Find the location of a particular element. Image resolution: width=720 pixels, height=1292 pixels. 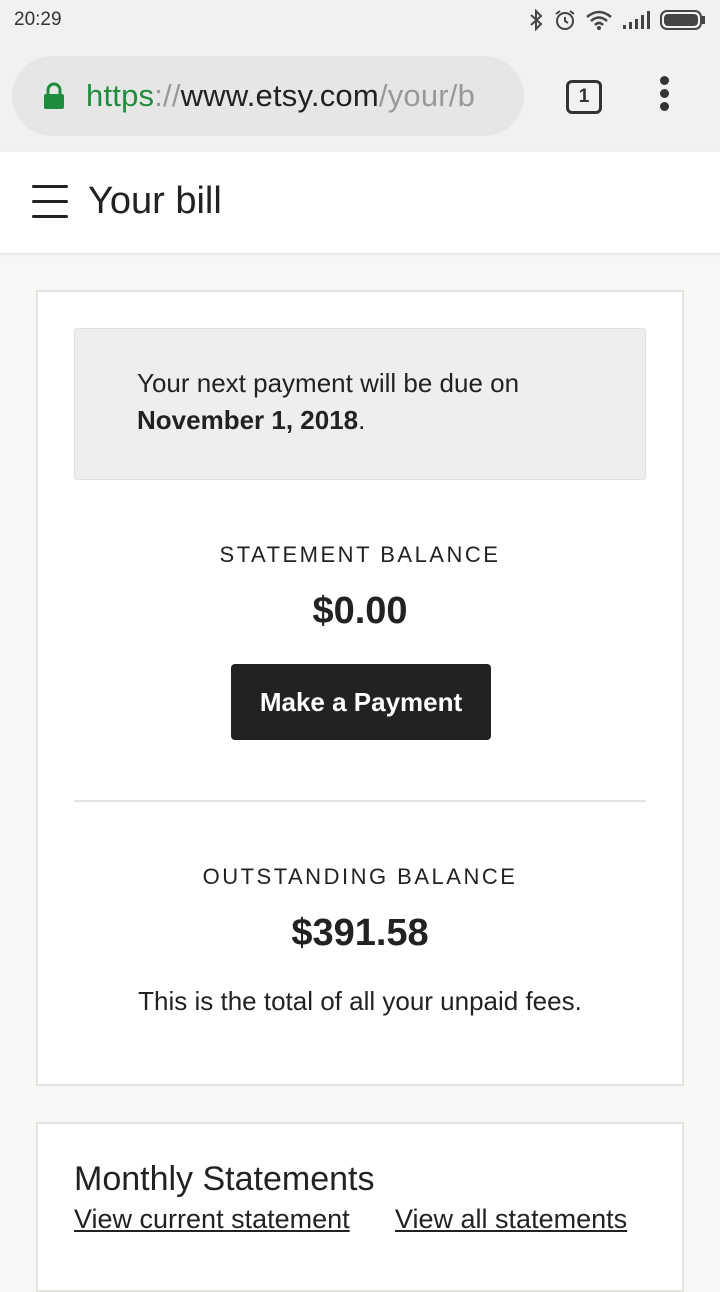

page-title: Your bill is located at coordinates (155, 201).